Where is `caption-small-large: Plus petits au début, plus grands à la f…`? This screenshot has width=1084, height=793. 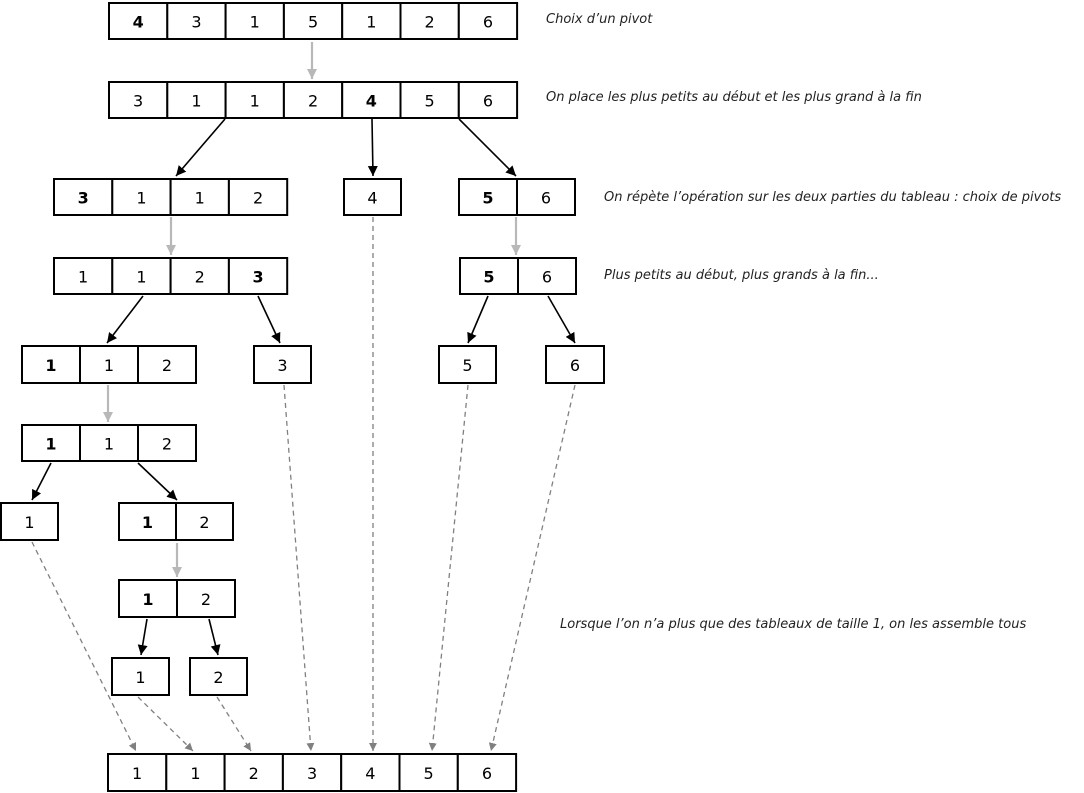 caption-small-large: Plus petits au début, plus grands à la f… is located at coordinates (741, 275).